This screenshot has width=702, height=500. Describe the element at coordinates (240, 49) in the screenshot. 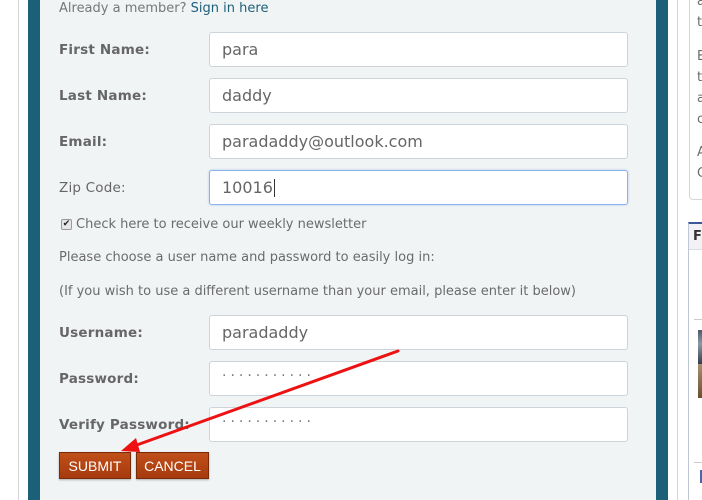

I see `first-name-value: para` at that location.